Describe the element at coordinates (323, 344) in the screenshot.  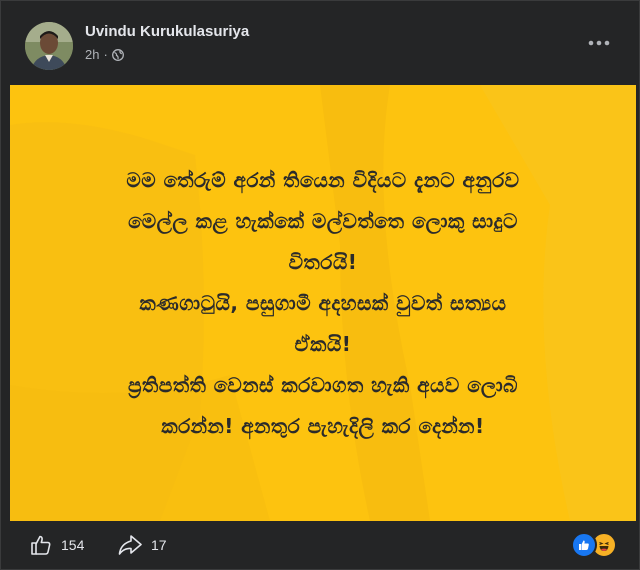
I see `banner-line: ඒකයි!` at that location.